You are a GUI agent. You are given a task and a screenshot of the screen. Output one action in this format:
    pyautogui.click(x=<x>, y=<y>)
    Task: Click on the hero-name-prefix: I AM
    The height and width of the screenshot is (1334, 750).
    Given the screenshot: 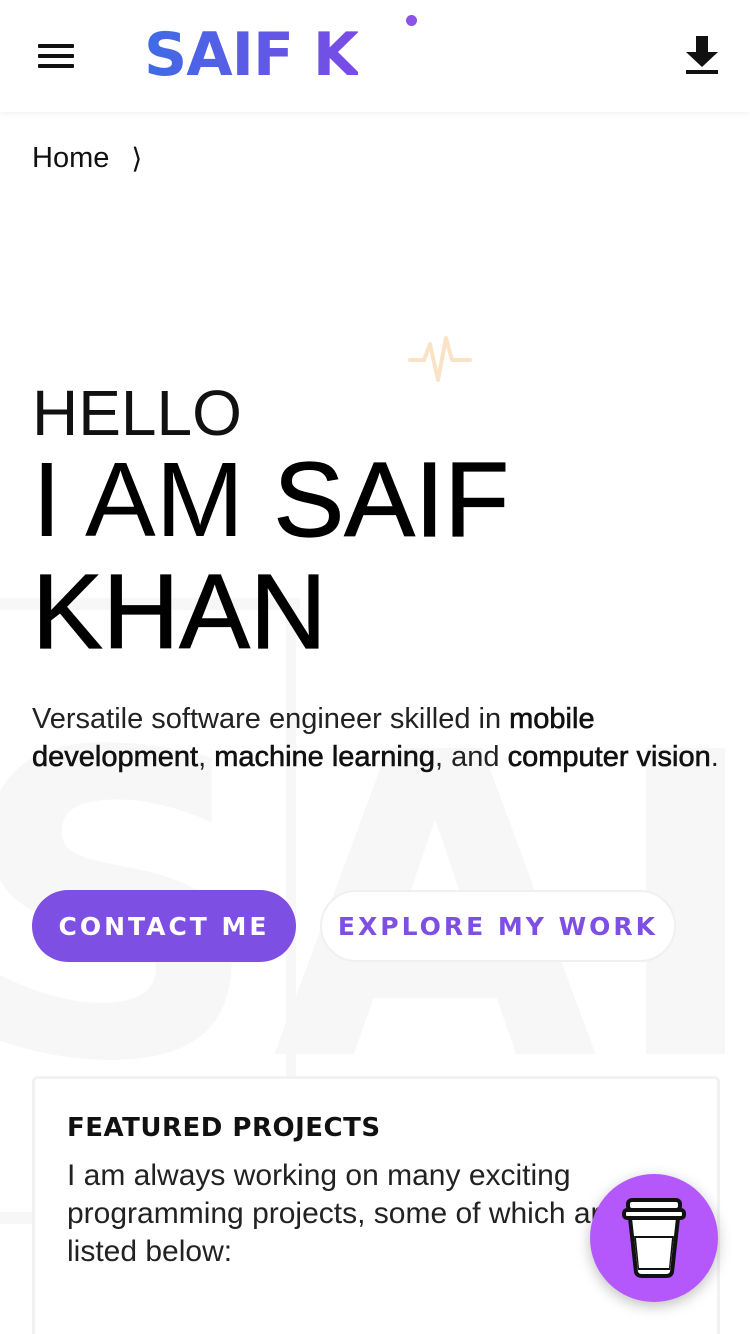 What is the action you would take?
    pyautogui.click(x=153, y=500)
    